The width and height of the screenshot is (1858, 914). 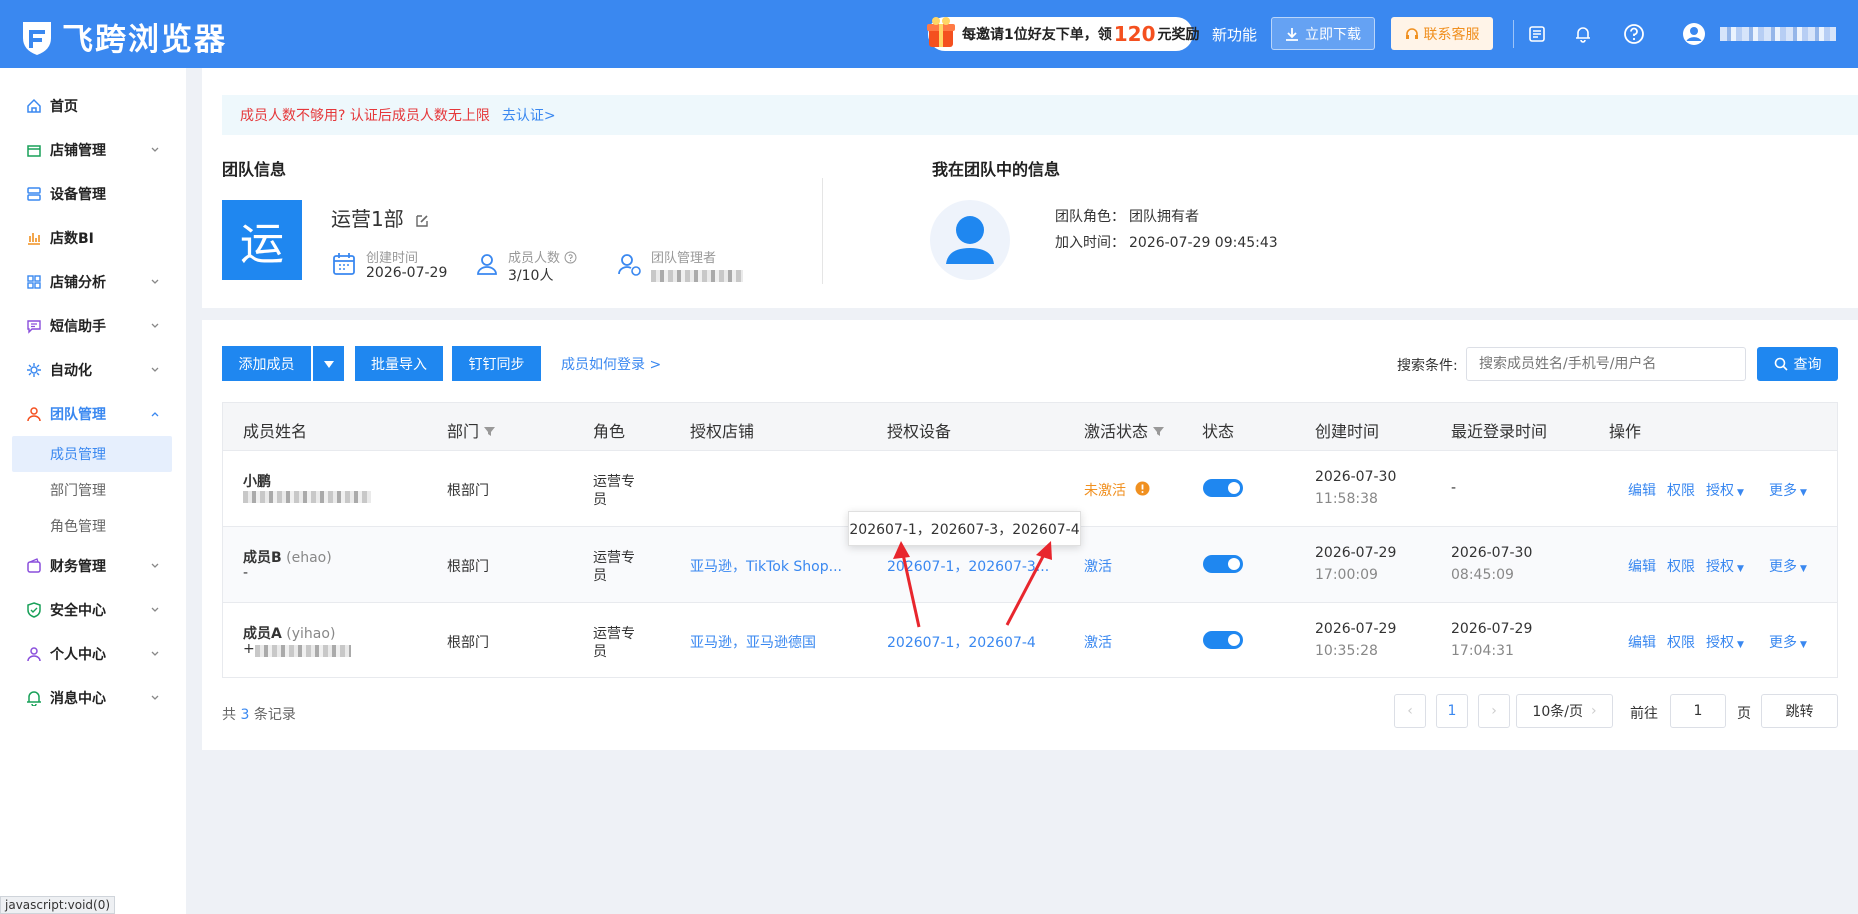 I want to click on last-login-time: 17:04:31, so click(x=1482, y=651).